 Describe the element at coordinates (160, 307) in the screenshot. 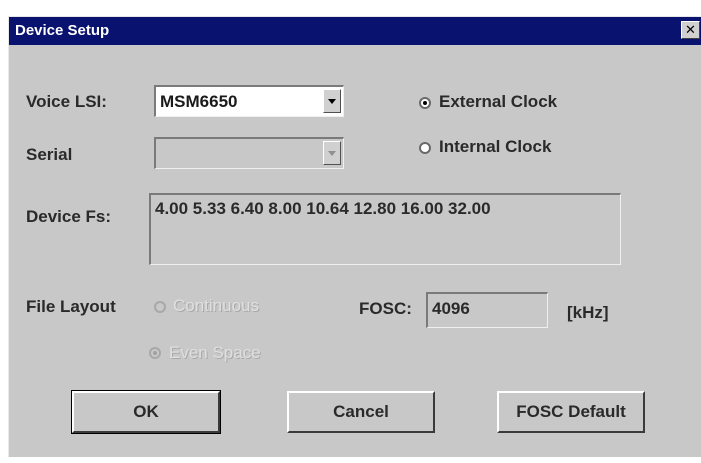

I see `continuous-radio` at that location.